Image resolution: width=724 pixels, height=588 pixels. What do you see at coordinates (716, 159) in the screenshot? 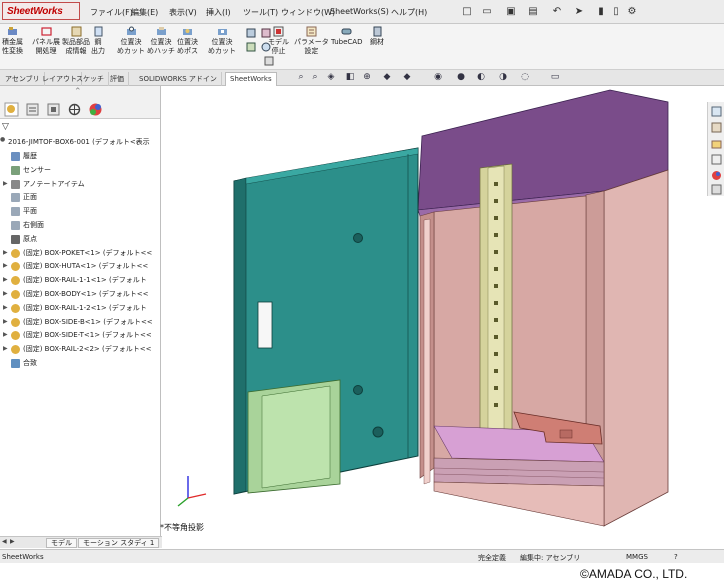
I see `view-palette-icon` at bounding box center [716, 159].